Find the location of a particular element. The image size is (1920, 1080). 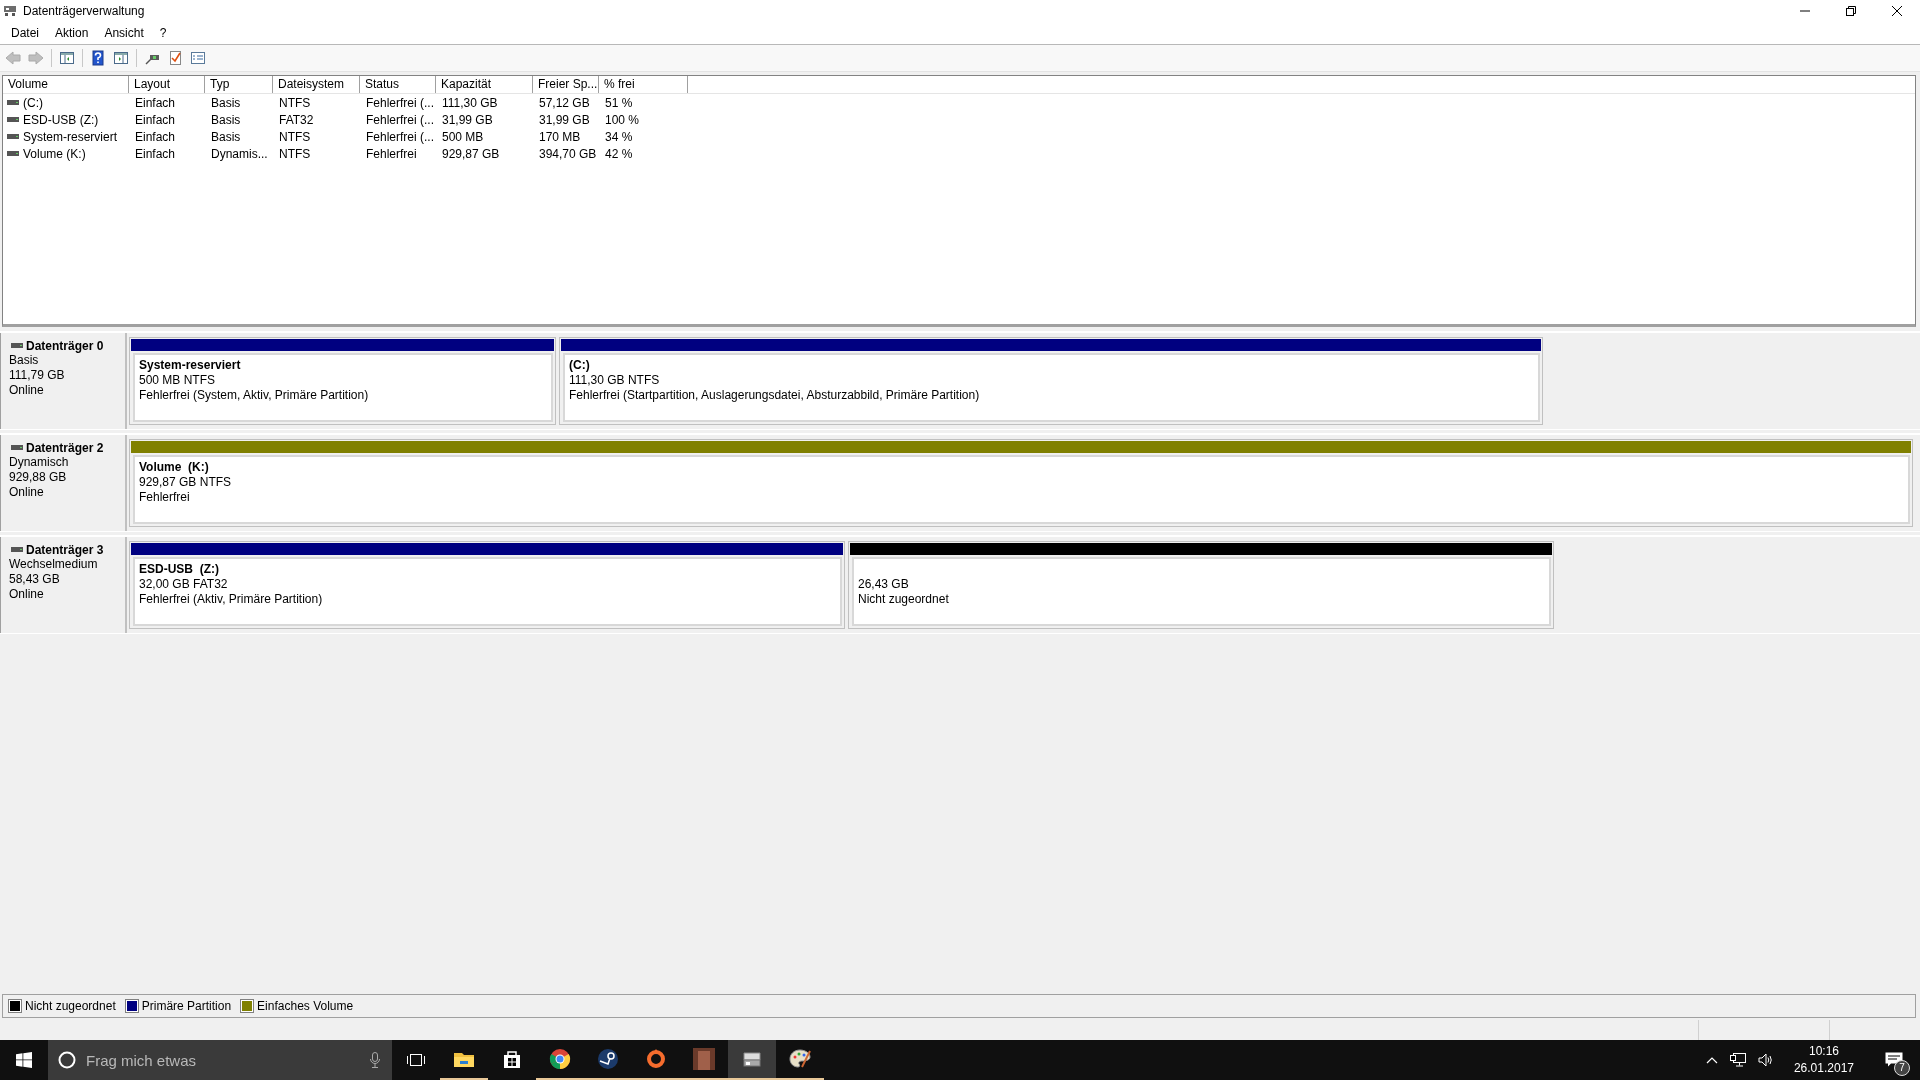

table-cell-text: Fehlerfrei is located at coordinates (391, 153).